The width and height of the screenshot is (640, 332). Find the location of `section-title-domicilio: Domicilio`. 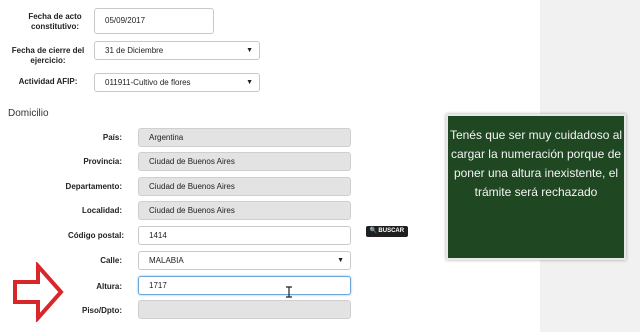

section-title-domicilio: Domicilio is located at coordinates (28, 113).